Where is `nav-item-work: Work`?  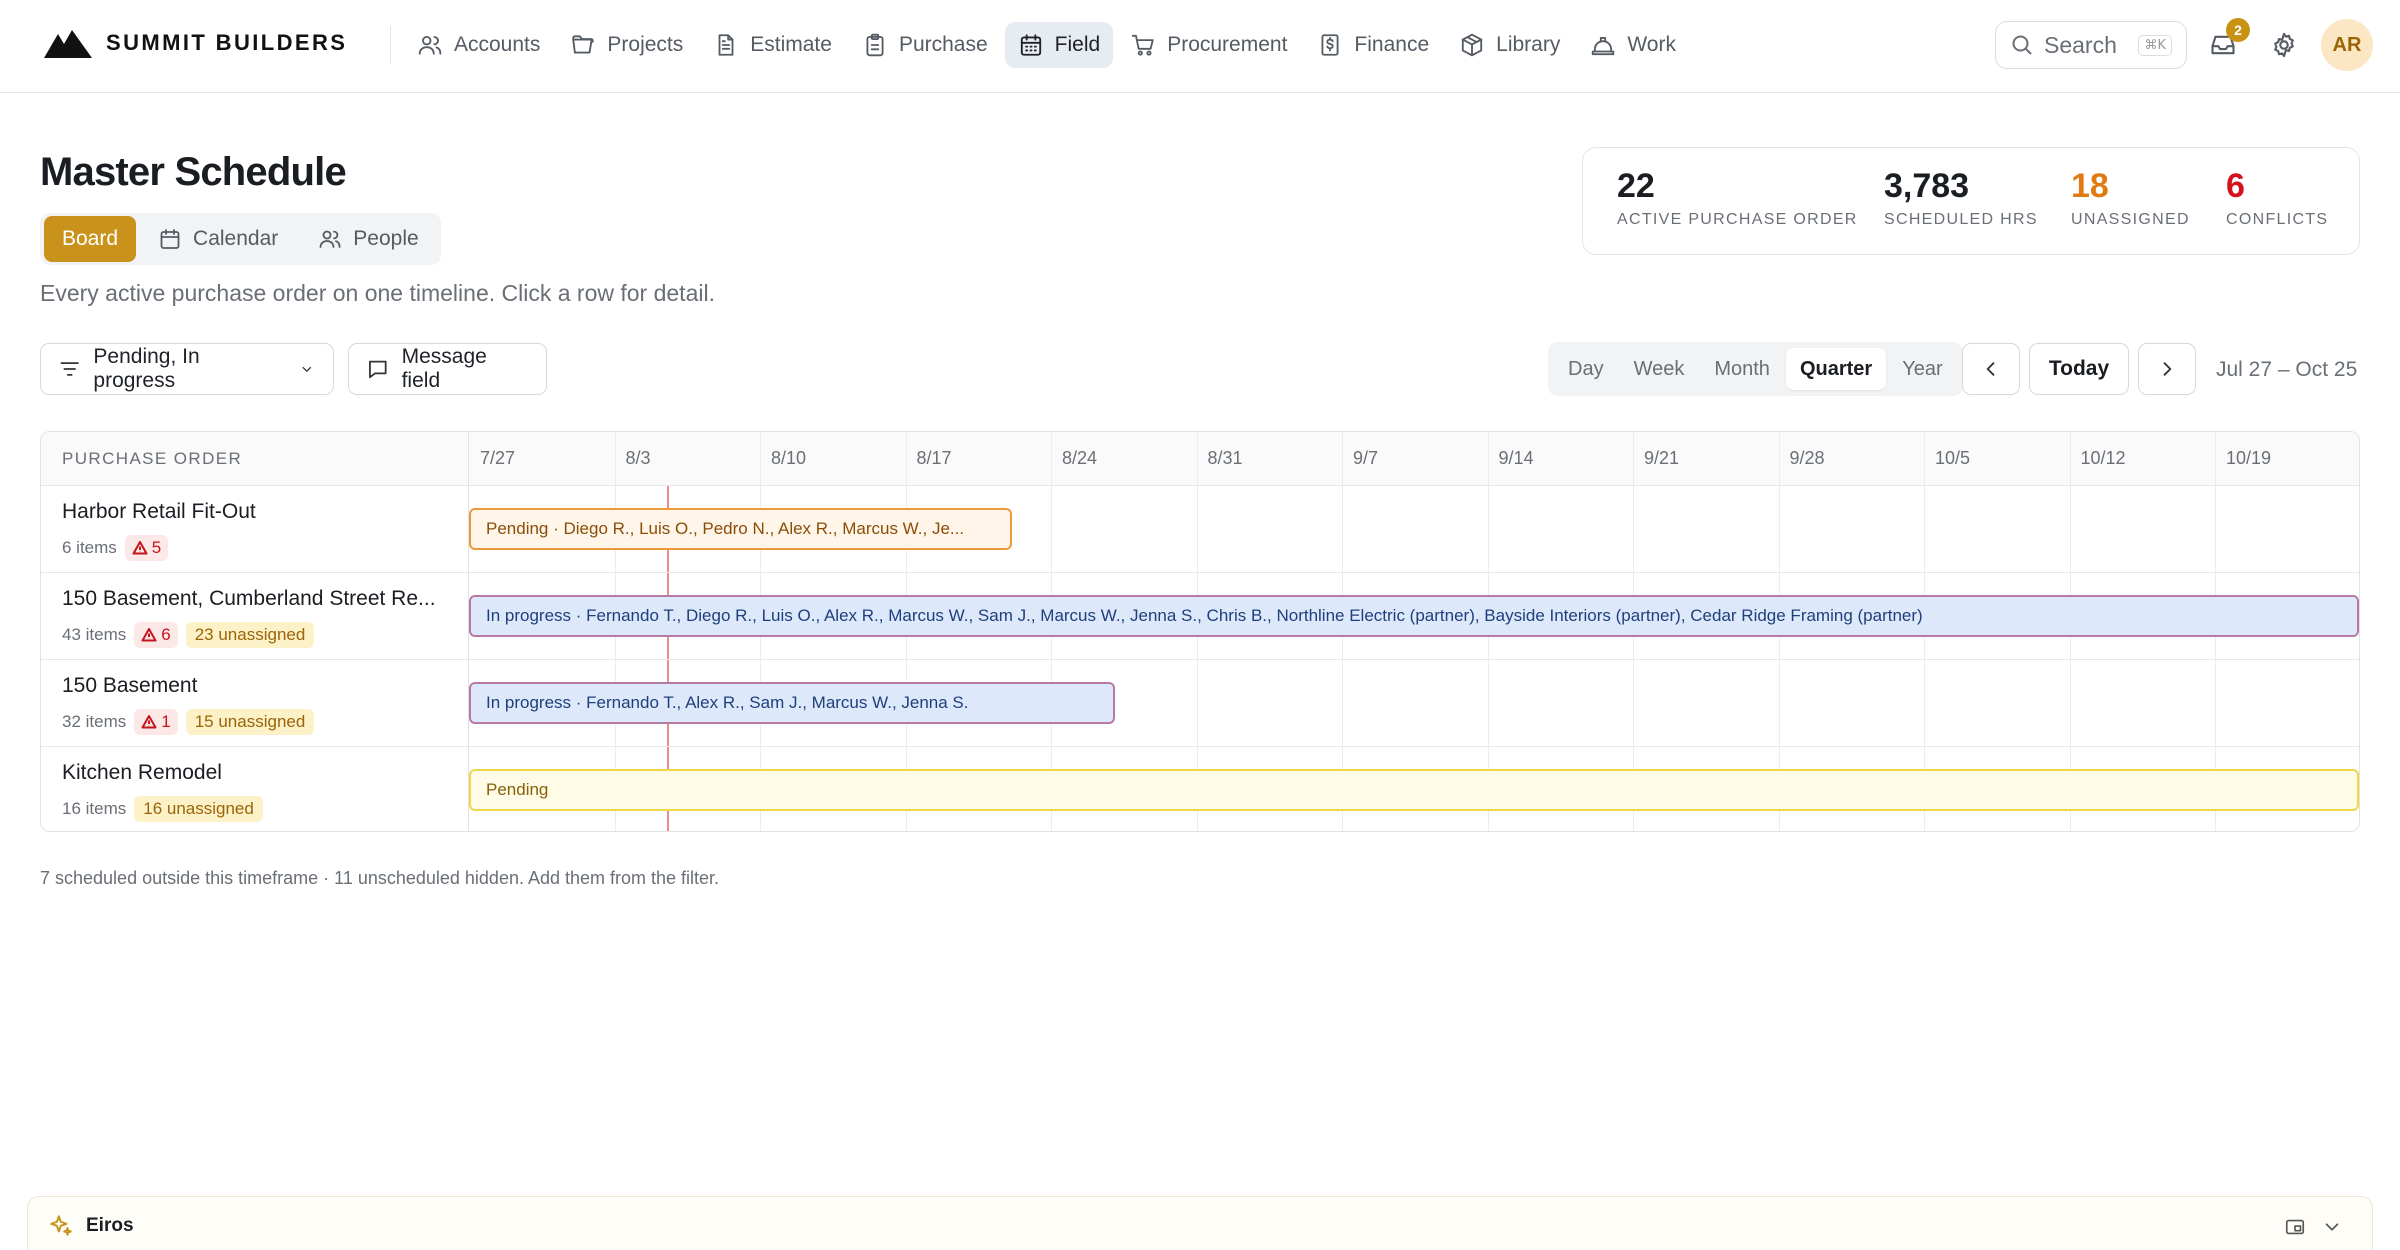 nav-item-work: Work is located at coordinates (1633, 45).